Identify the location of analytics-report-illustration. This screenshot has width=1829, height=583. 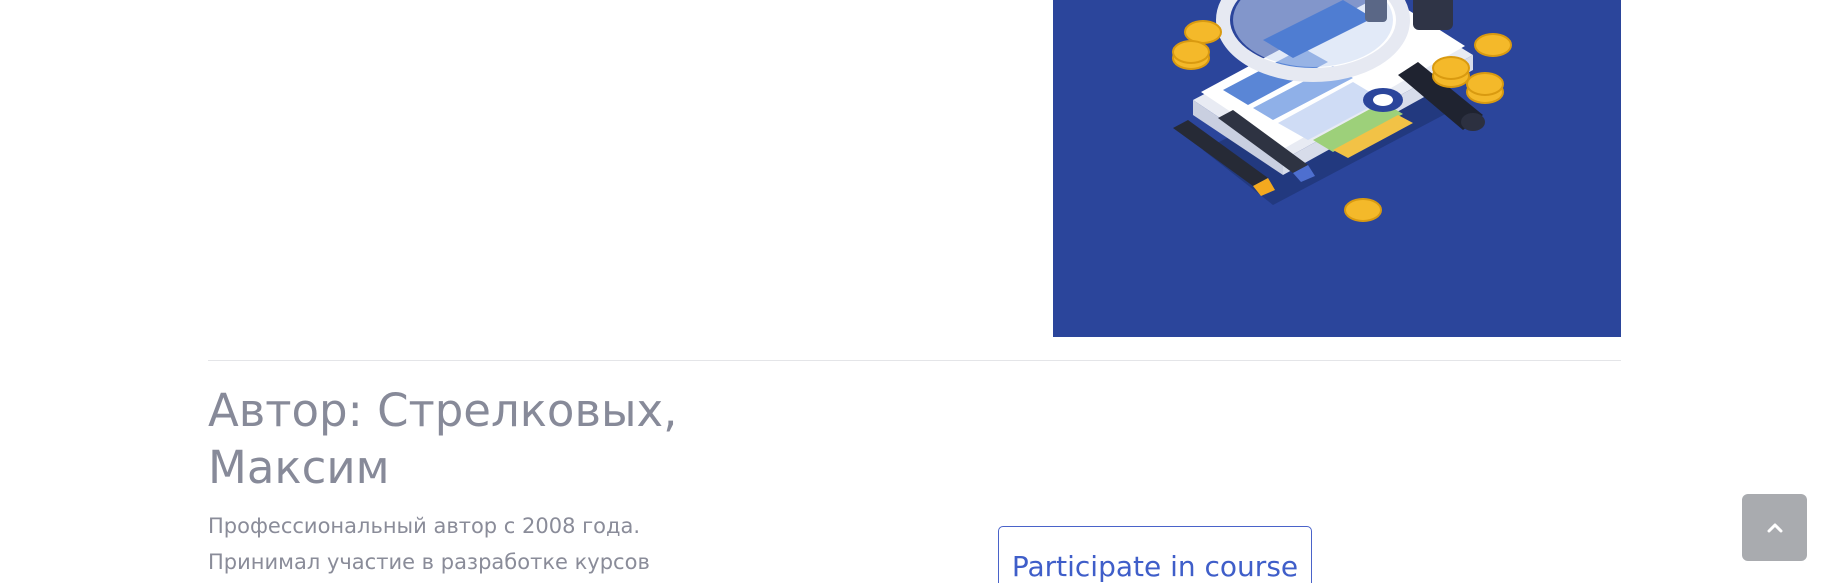
(1342, 111).